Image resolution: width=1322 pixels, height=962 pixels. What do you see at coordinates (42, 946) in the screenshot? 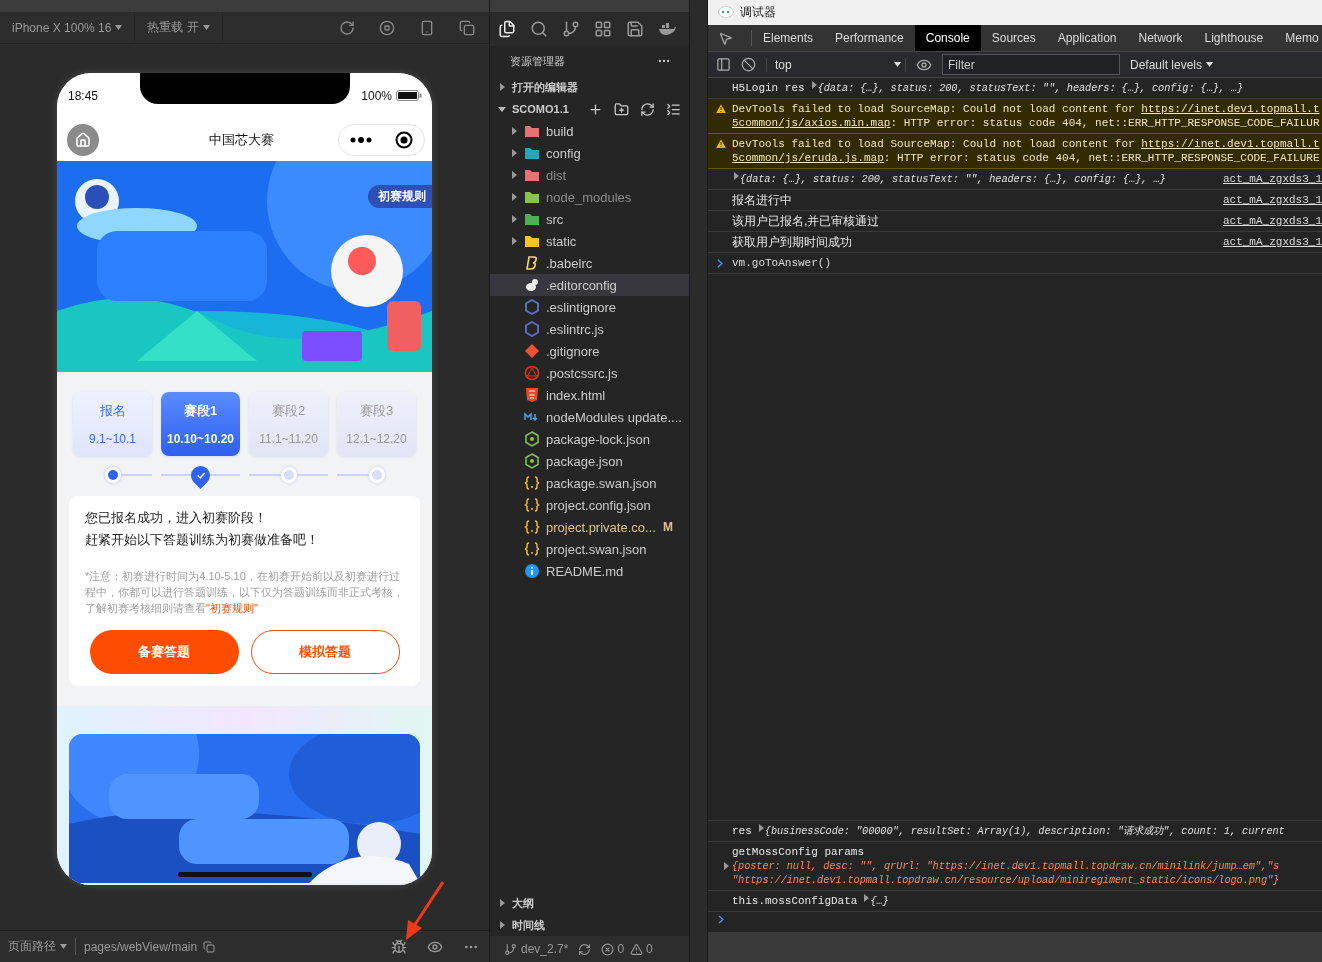
I see `page-path-dropdown: 页面路径` at bounding box center [42, 946].